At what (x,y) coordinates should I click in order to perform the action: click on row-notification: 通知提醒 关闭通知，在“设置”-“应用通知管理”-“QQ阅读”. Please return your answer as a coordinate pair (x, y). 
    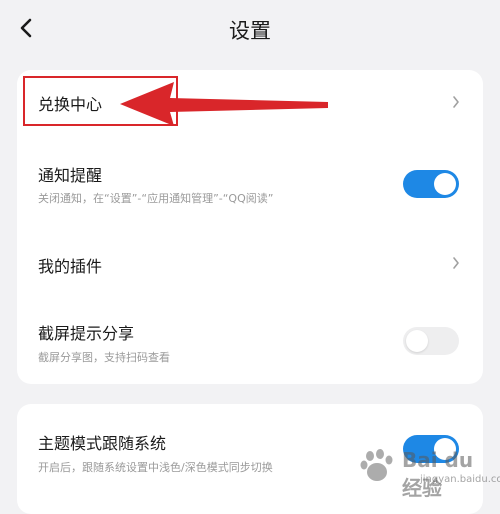
    Looking at the image, I should click on (250, 180).